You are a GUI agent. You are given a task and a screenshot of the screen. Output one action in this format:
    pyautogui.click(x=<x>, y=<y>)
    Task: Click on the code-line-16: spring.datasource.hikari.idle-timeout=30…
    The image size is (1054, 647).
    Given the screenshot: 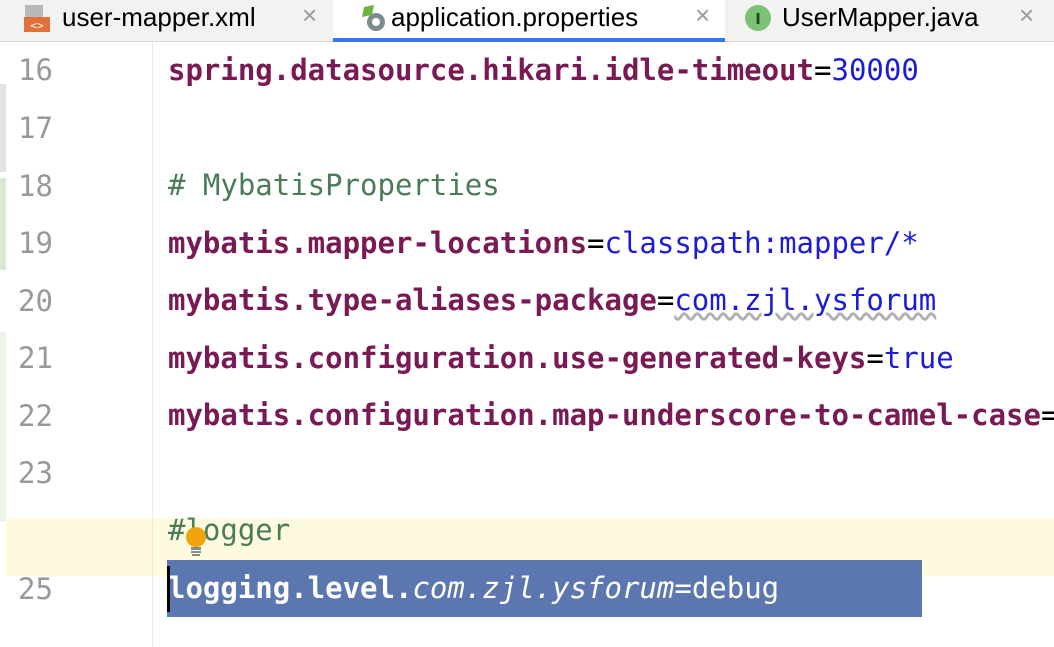 What is the action you would take?
    pyautogui.click(x=543, y=70)
    